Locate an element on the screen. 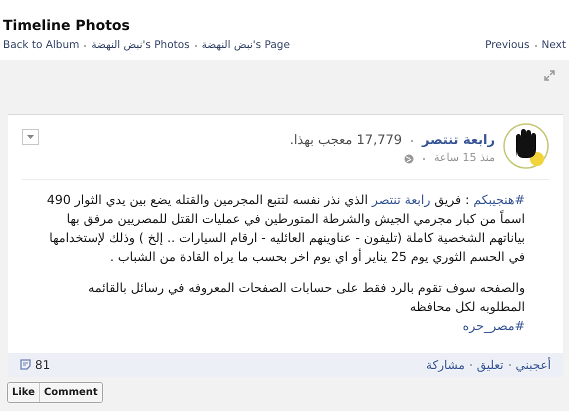 The image size is (569, 413). breadcrumb-link: Back to Album is located at coordinates (41, 46).